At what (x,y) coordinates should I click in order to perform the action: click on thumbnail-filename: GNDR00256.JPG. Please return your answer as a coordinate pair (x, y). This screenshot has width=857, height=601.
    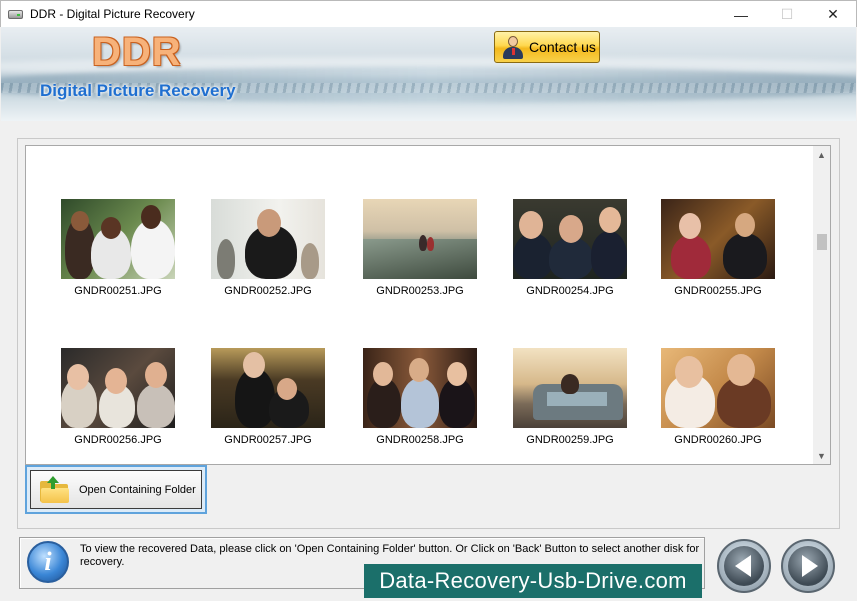
    Looking at the image, I should click on (118, 440).